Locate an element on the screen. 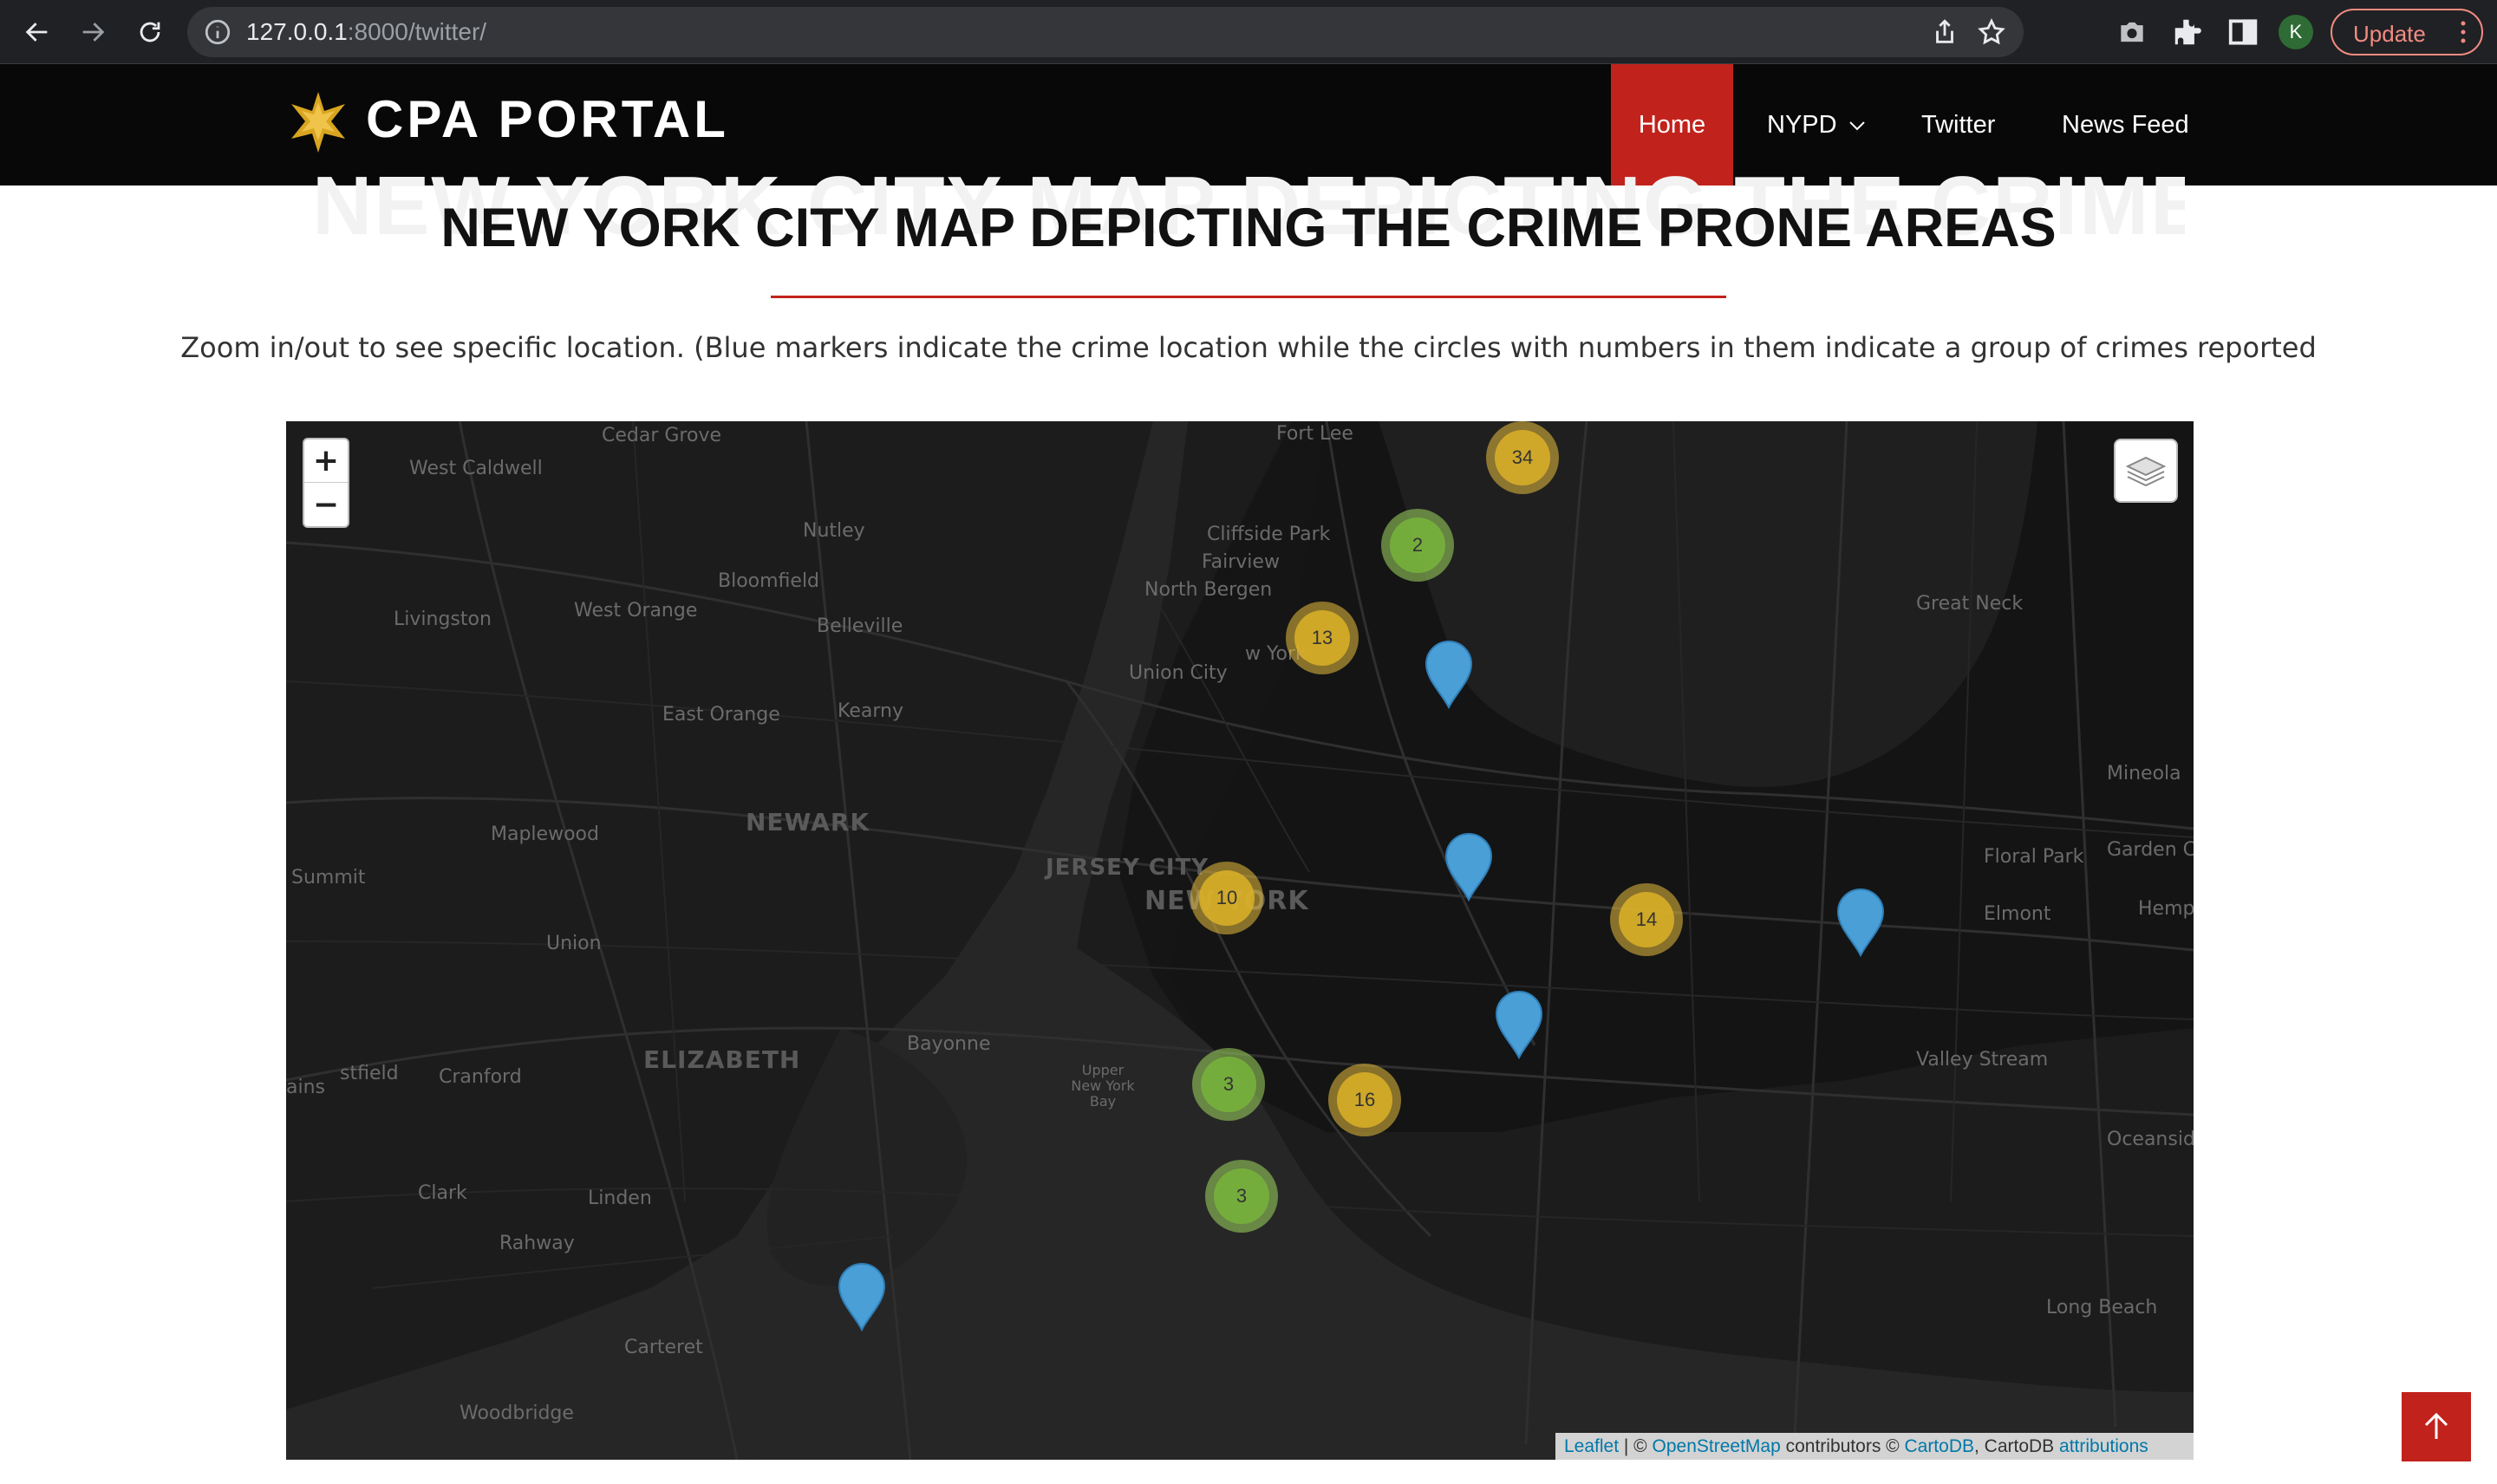  place-label: West Orange is located at coordinates (636, 611).